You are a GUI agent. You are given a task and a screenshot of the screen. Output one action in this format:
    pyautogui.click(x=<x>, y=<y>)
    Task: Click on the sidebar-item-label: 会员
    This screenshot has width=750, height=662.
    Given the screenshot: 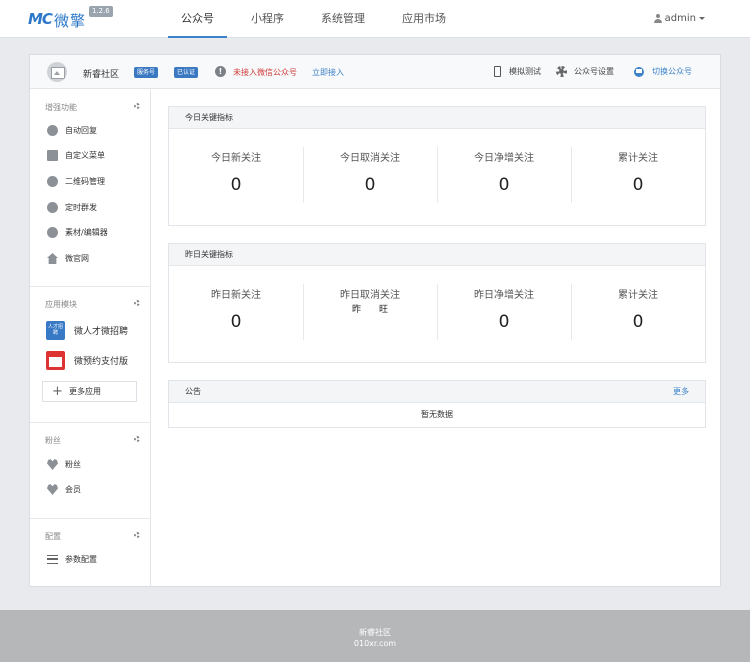 What is the action you would take?
    pyautogui.click(x=73, y=489)
    